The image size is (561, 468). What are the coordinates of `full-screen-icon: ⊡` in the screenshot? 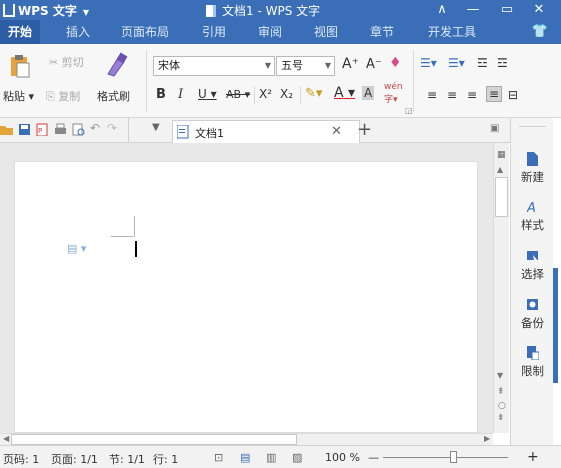 It's located at (218, 457).